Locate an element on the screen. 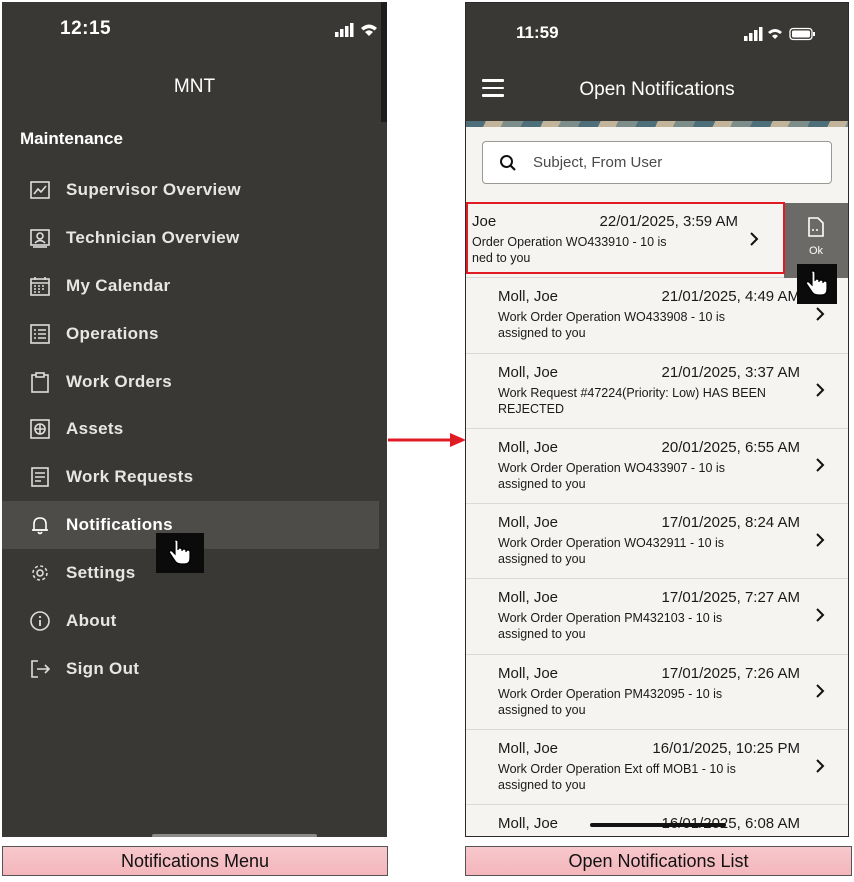 The image size is (854, 882). menu-item-my-calendar: My Calendar is located at coordinates (190, 286).